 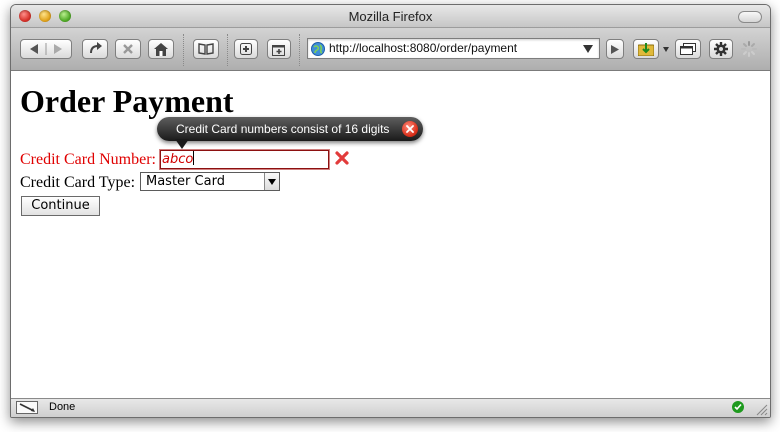 I want to click on window-list-button, so click(x=688, y=49).